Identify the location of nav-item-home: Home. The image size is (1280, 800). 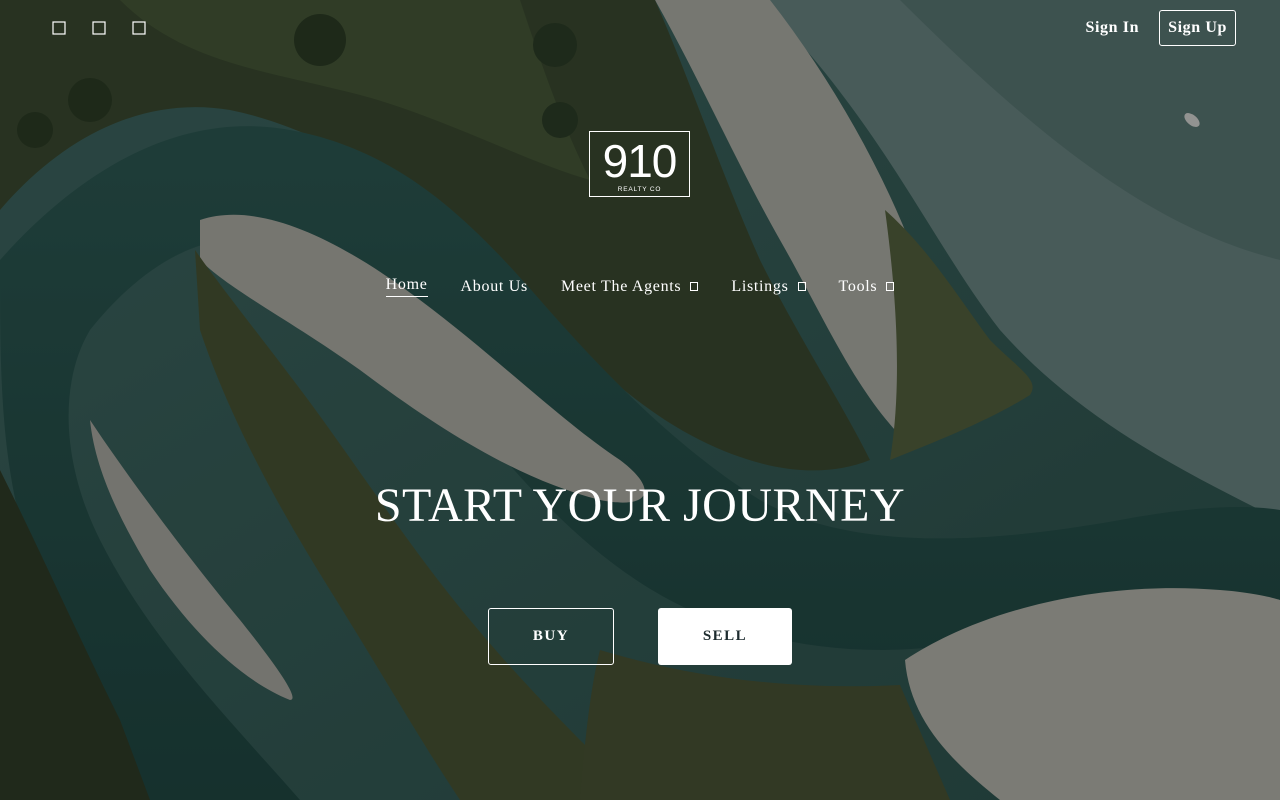
(406, 288).